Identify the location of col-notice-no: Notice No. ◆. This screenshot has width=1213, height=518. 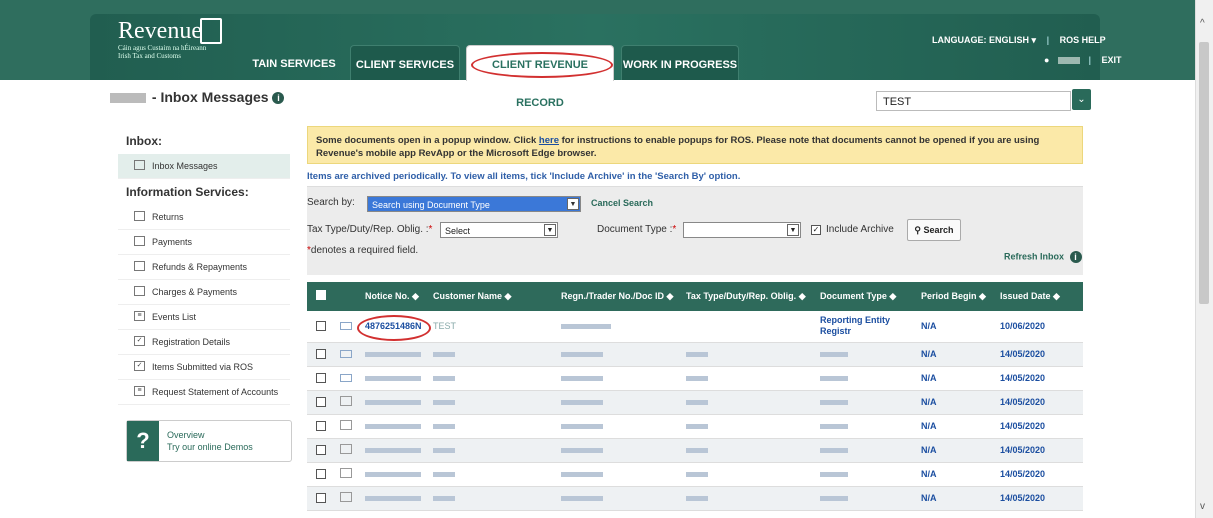
(392, 296).